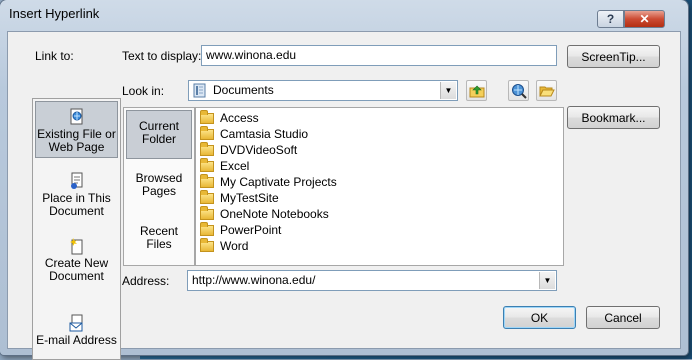 This screenshot has height=360, width=692. I want to click on look-in-dropdown-arrow: ▼, so click(448, 90).